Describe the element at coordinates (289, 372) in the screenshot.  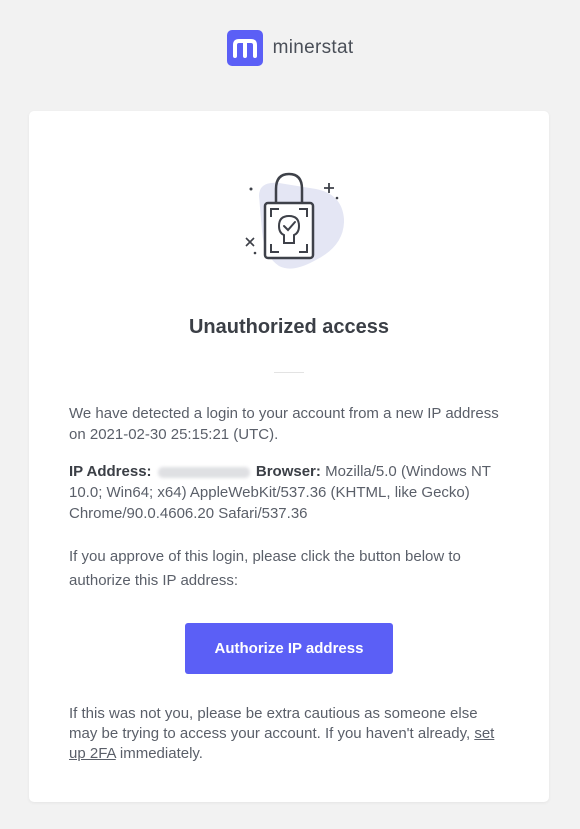
I see `divider` at that location.